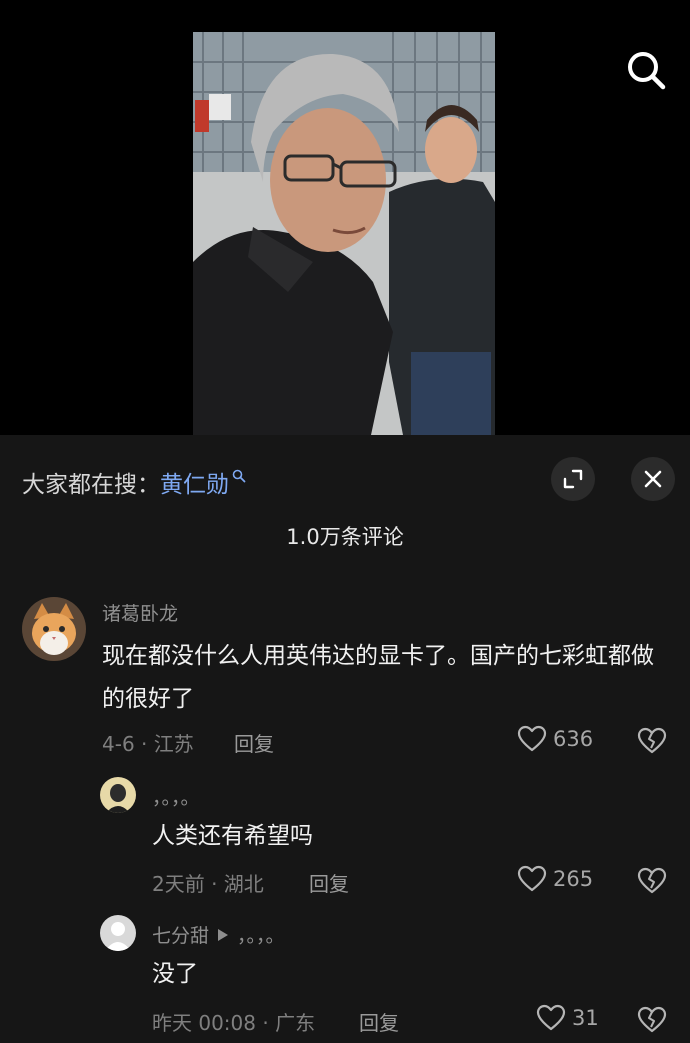  Describe the element at coordinates (345, 978) in the screenshot. I see `reply-item: 七分甜 ，。，。 没了 昨天 00:08 · 广东 回复 31` at that location.